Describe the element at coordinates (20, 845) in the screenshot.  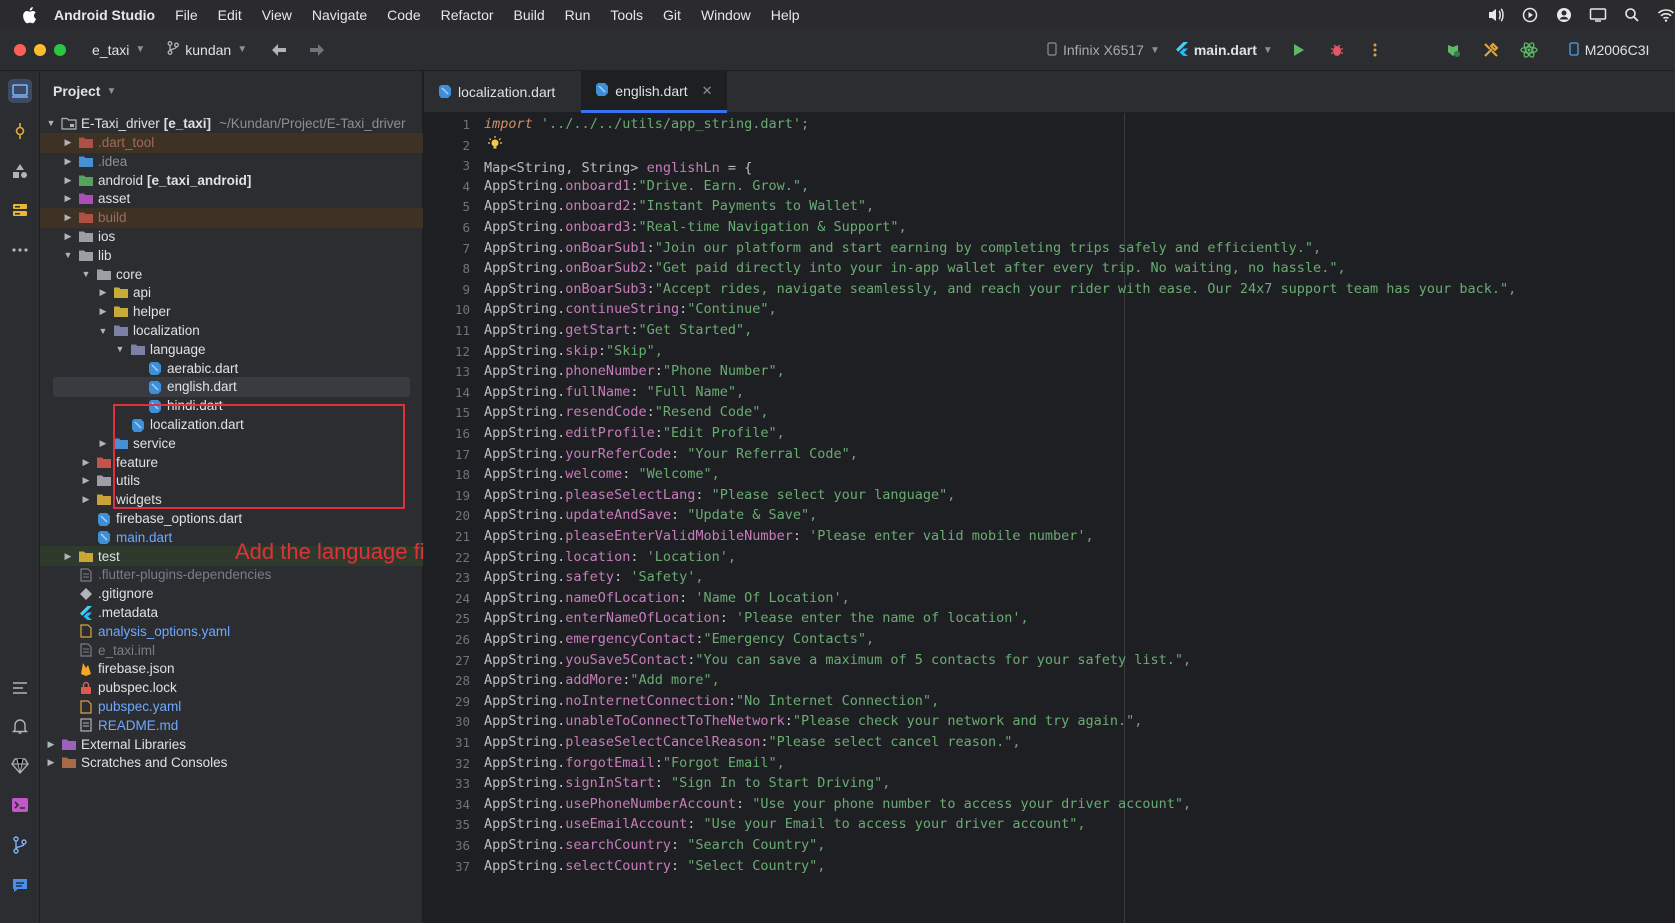
I see `version-control-icon` at that location.